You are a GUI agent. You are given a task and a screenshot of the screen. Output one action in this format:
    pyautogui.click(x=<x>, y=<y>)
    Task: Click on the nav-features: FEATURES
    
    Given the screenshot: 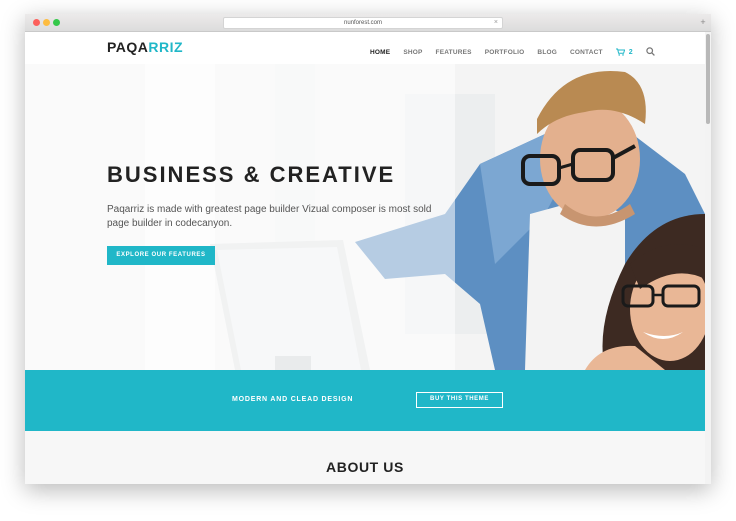 What is the action you would take?
    pyautogui.click(x=454, y=52)
    